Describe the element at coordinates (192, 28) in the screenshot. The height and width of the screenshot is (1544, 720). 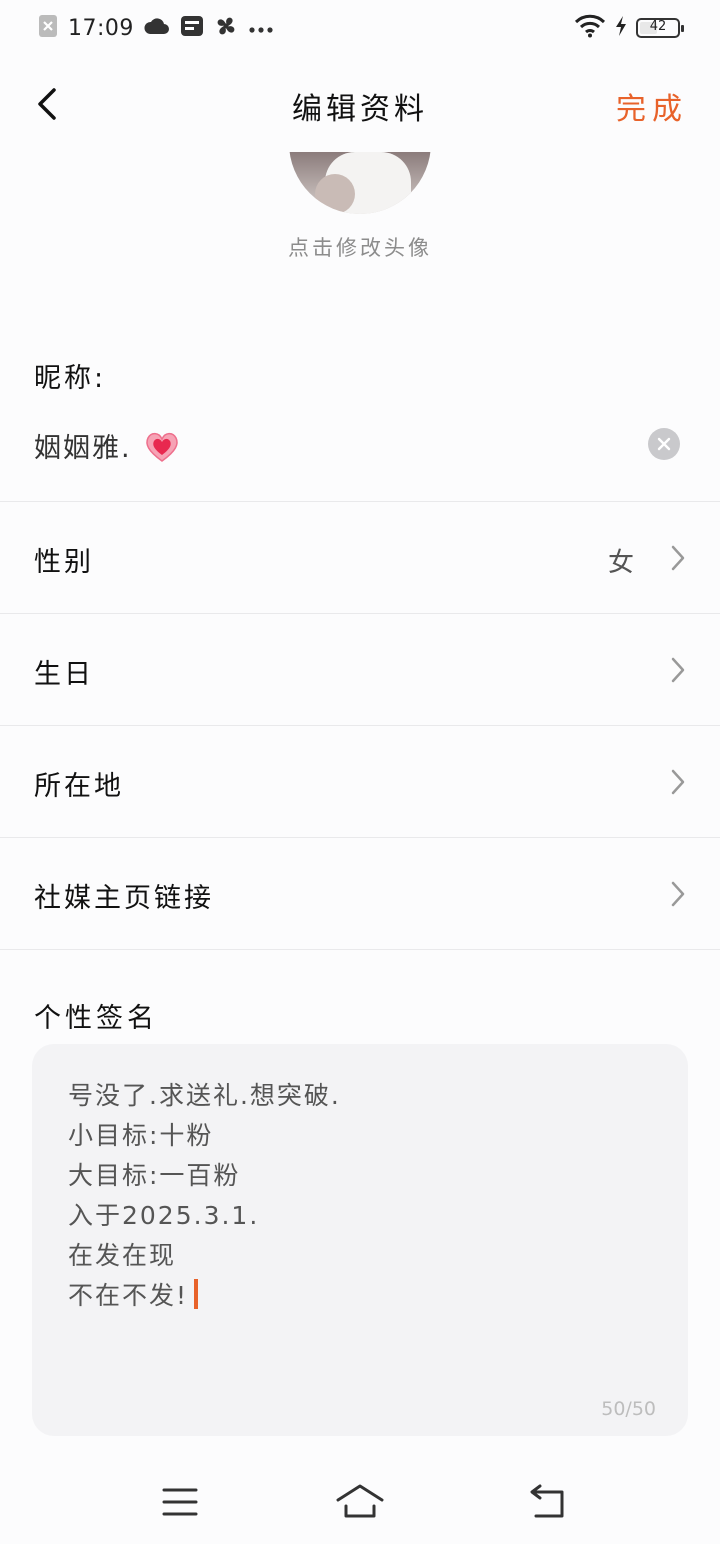
I see `sim-card-icon` at that location.